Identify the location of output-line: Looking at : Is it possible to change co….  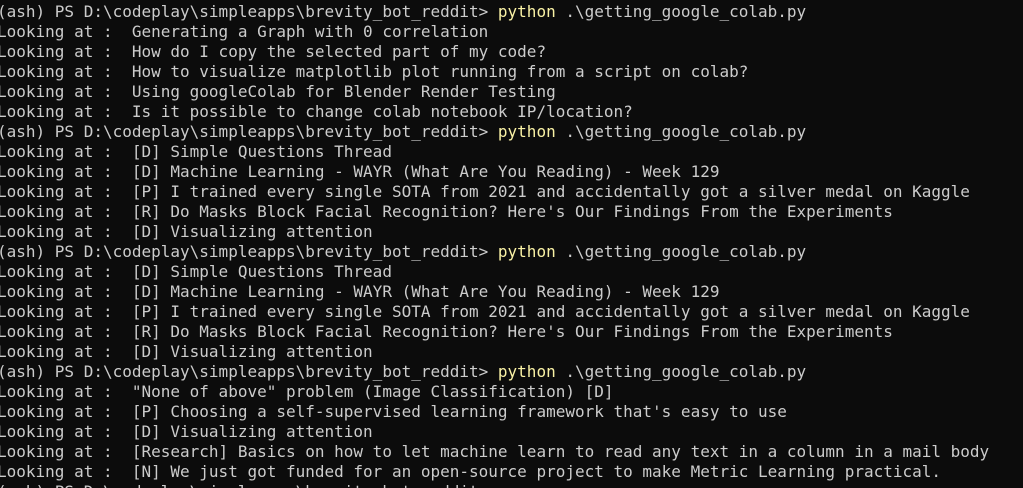
(316, 111).